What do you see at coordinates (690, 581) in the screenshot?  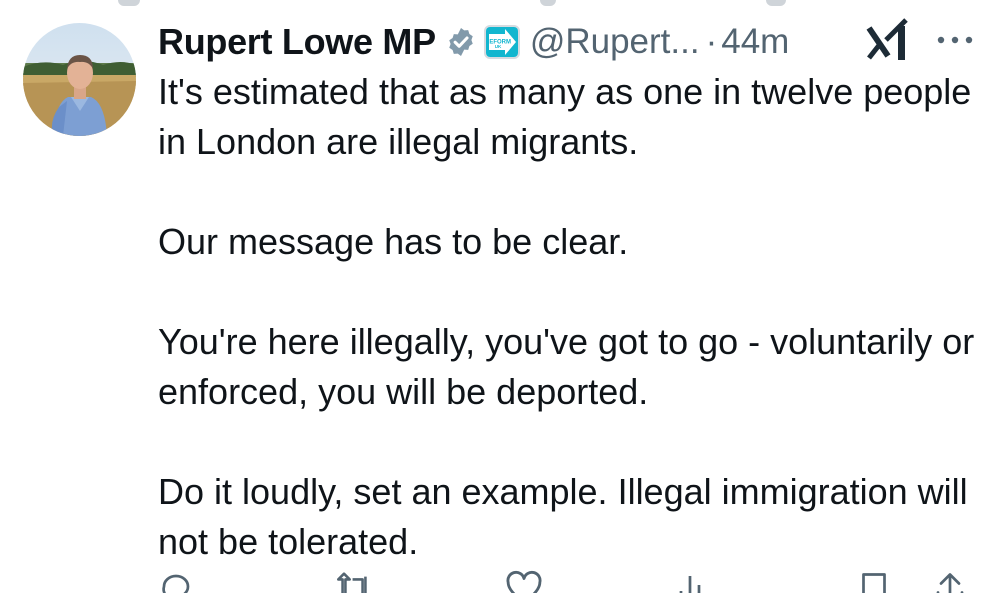 I see `views-icon` at bounding box center [690, 581].